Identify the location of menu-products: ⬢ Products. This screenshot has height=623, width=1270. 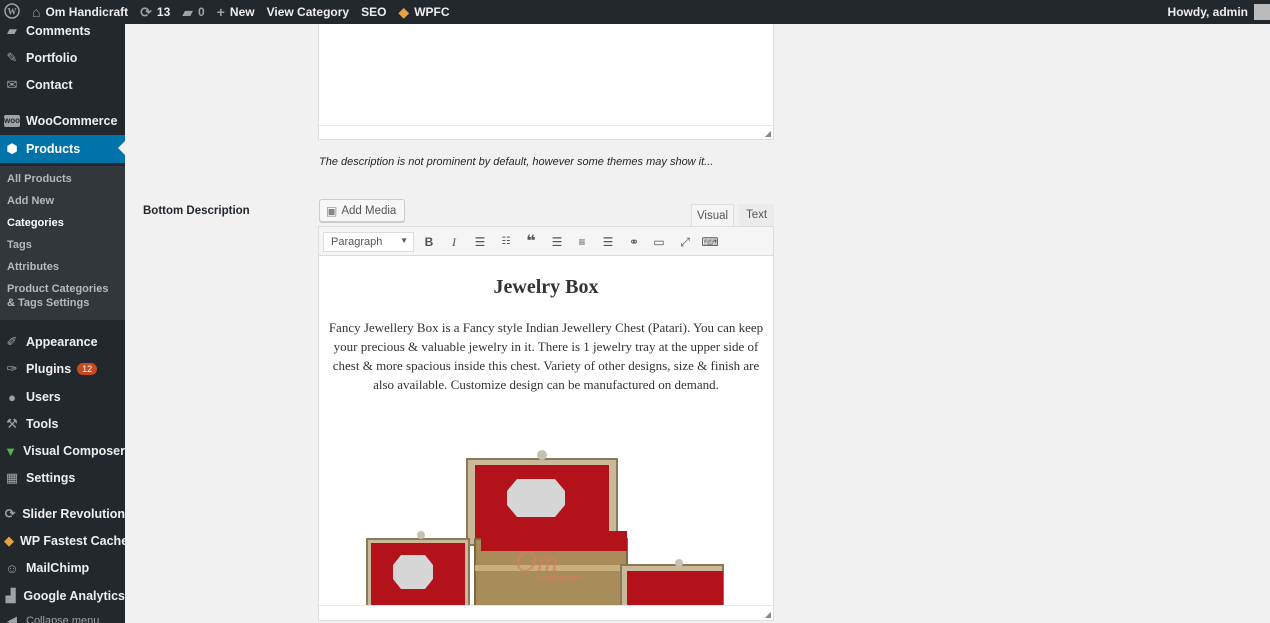
(62, 149).